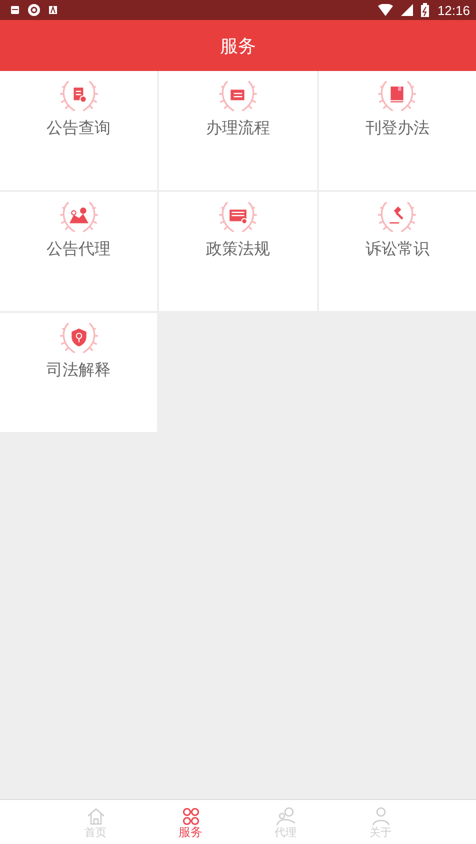  What do you see at coordinates (190, 822) in the screenshot?
I see `tab-bar-item: 服务` at bounding box center [190, 822].